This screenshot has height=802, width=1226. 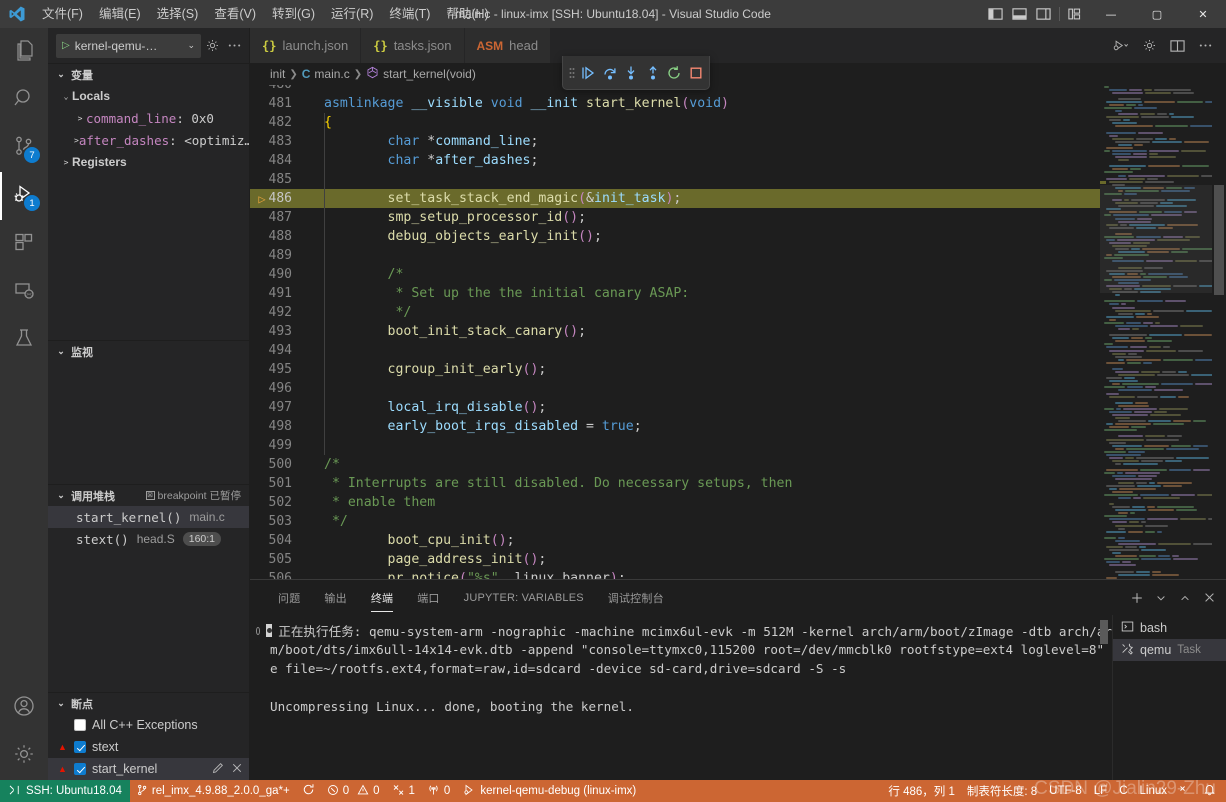 What do you see at coordinates (1019, 14) in the screenshot?
I see `toggle-panel-icon` at bounding box center [1019, 14].